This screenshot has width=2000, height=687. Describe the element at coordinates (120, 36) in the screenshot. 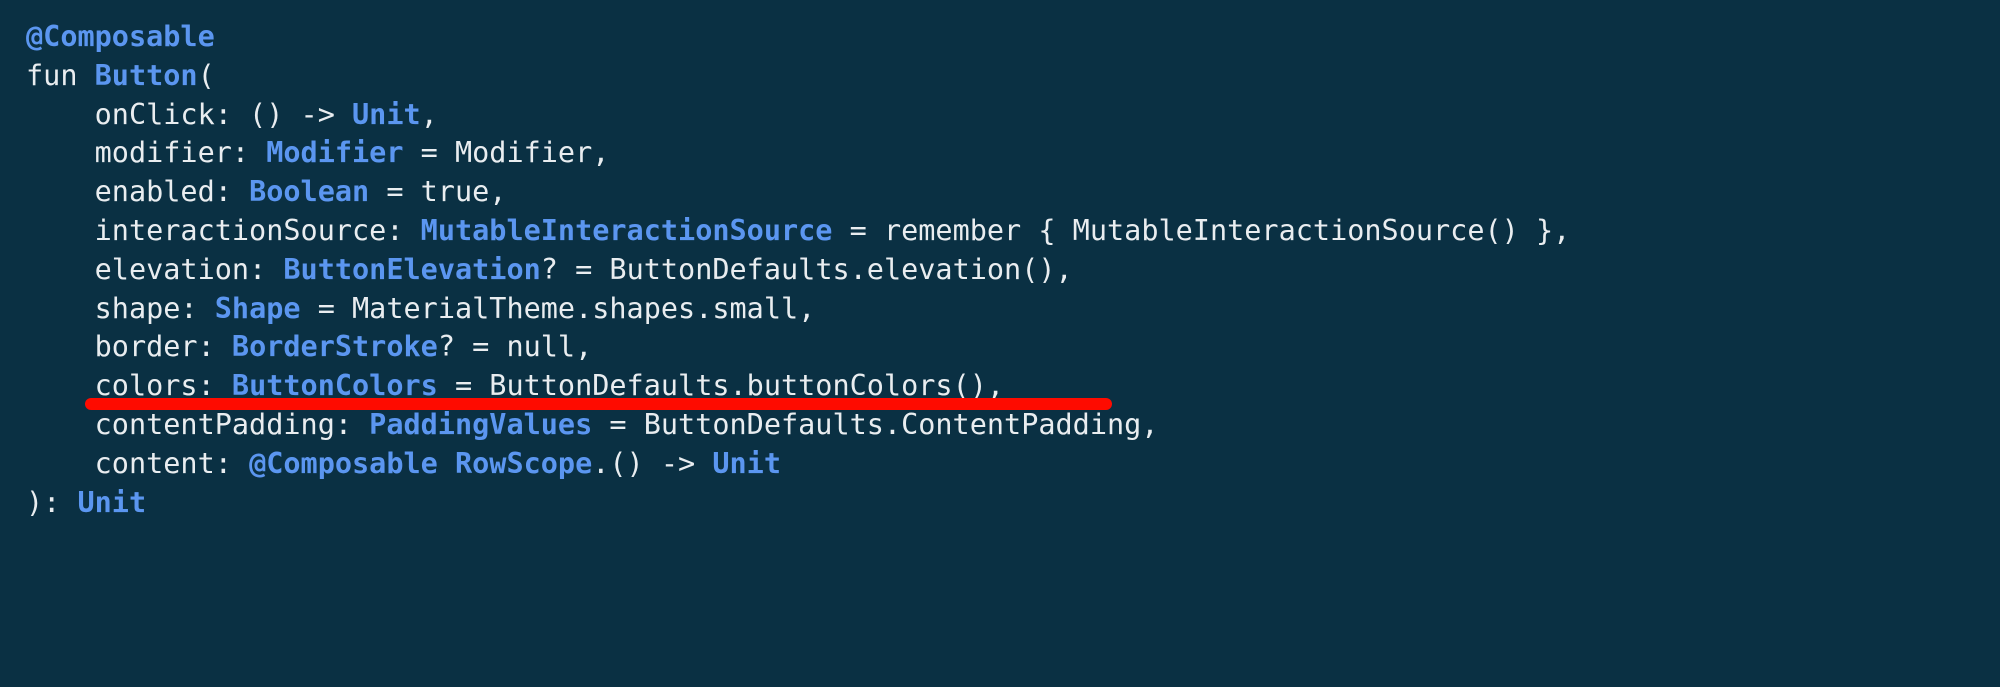

I see `code-token-keyword: @Composable` at that location.